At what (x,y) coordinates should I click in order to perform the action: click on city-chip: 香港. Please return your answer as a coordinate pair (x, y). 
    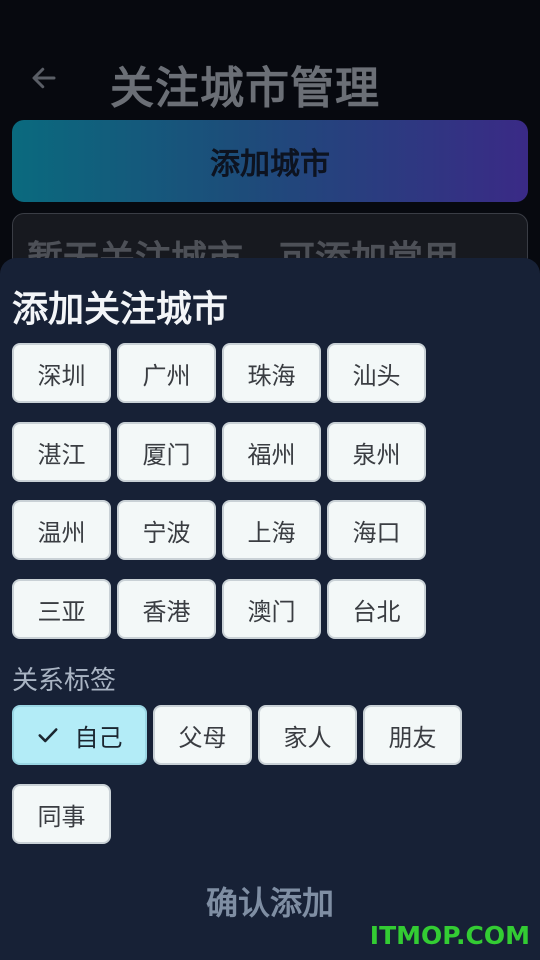
    Looking at the image, I should click on (166, 609).